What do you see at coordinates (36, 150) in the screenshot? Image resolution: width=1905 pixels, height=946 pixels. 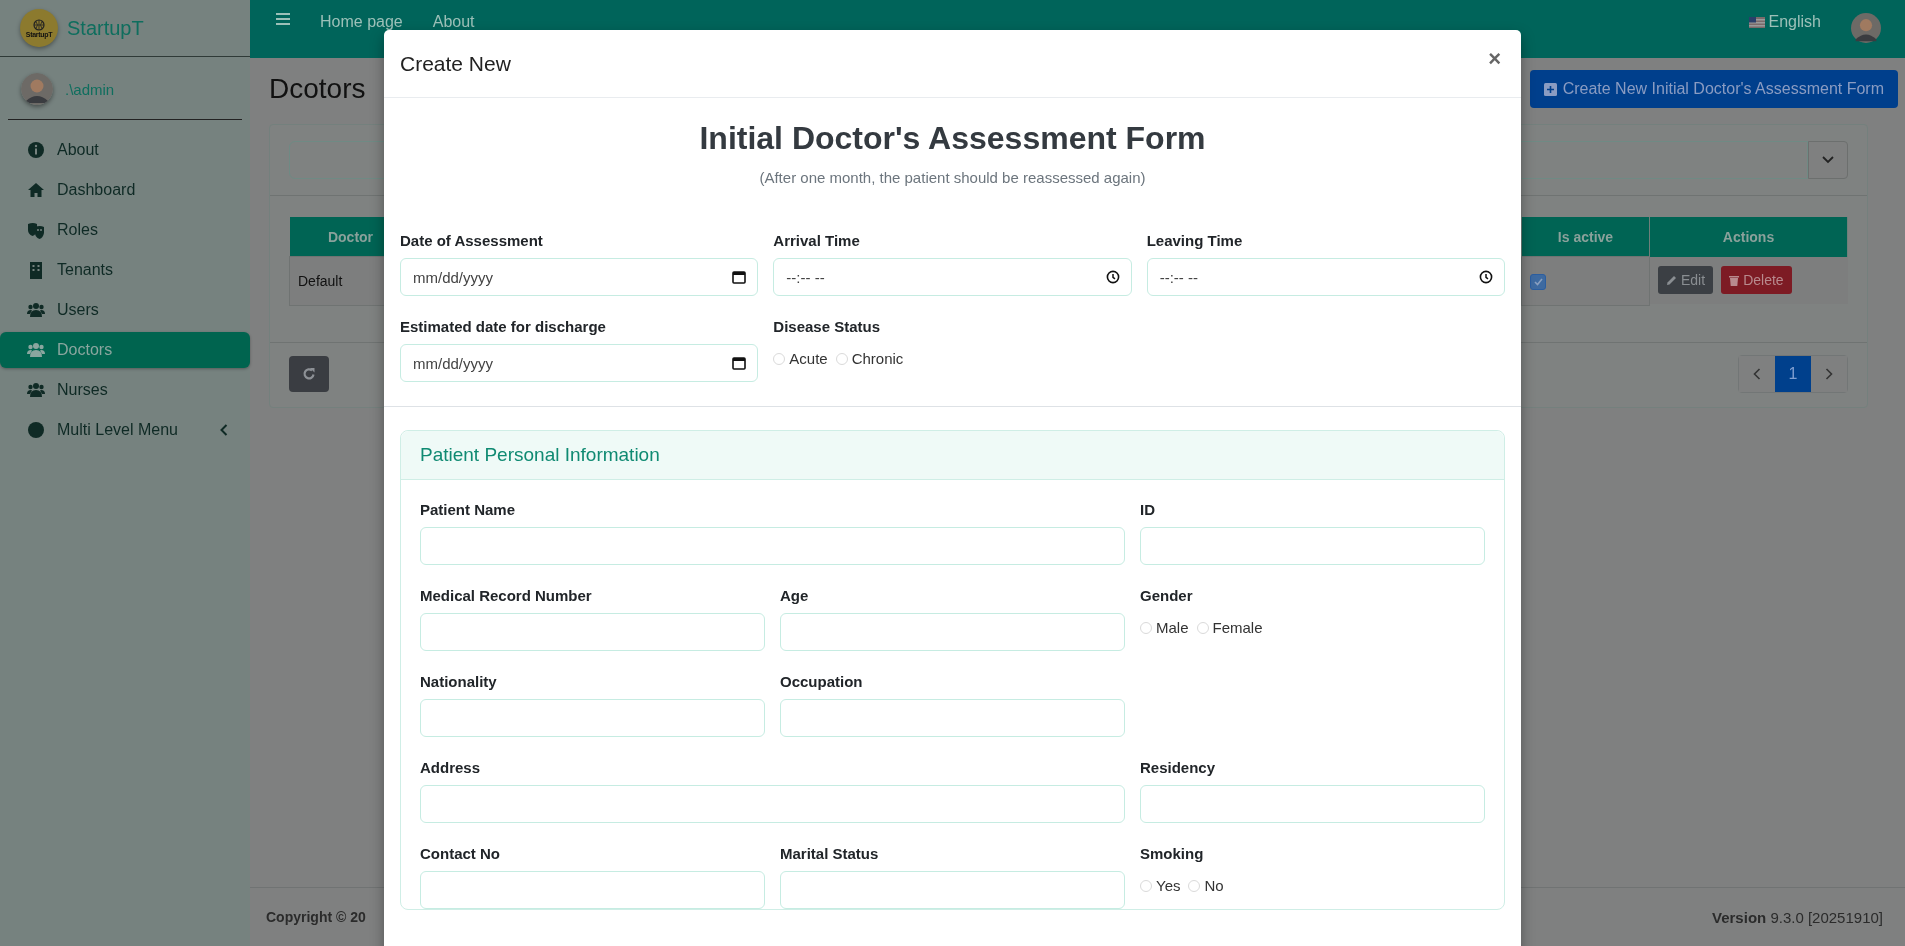 I see `info-icon` at bounding box center [36, 150].